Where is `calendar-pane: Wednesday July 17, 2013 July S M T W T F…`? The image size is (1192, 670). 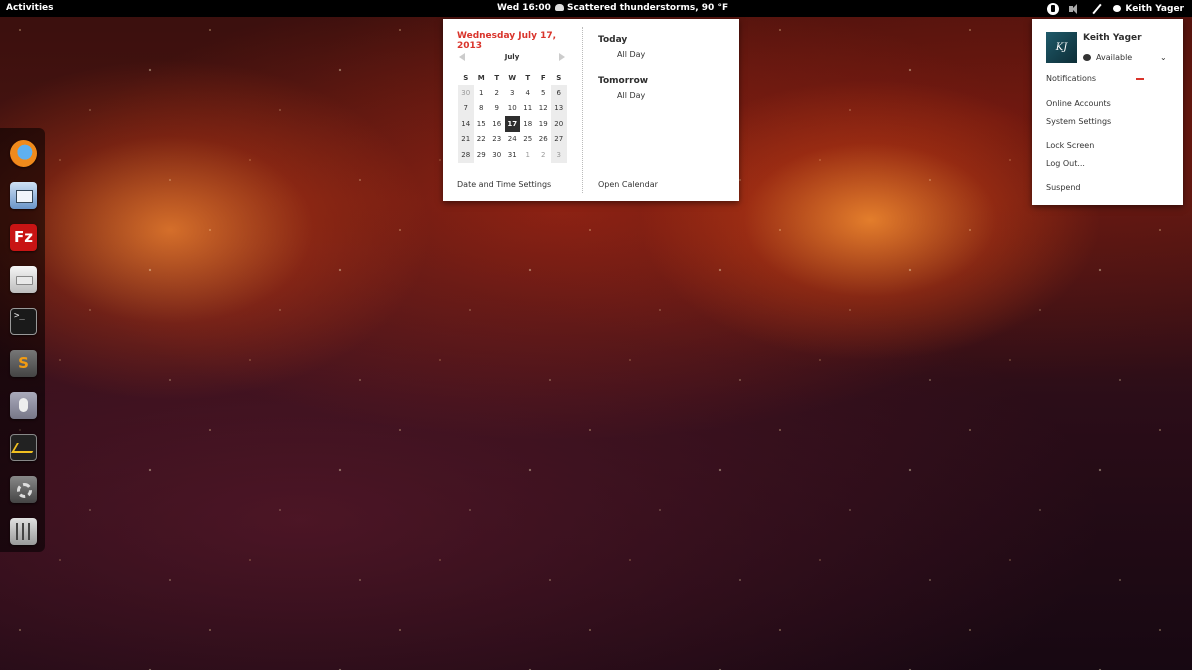 calendar-pane: Wednesday July 17, 2013 July S M T W T F… is located at coordinates (512, 110).